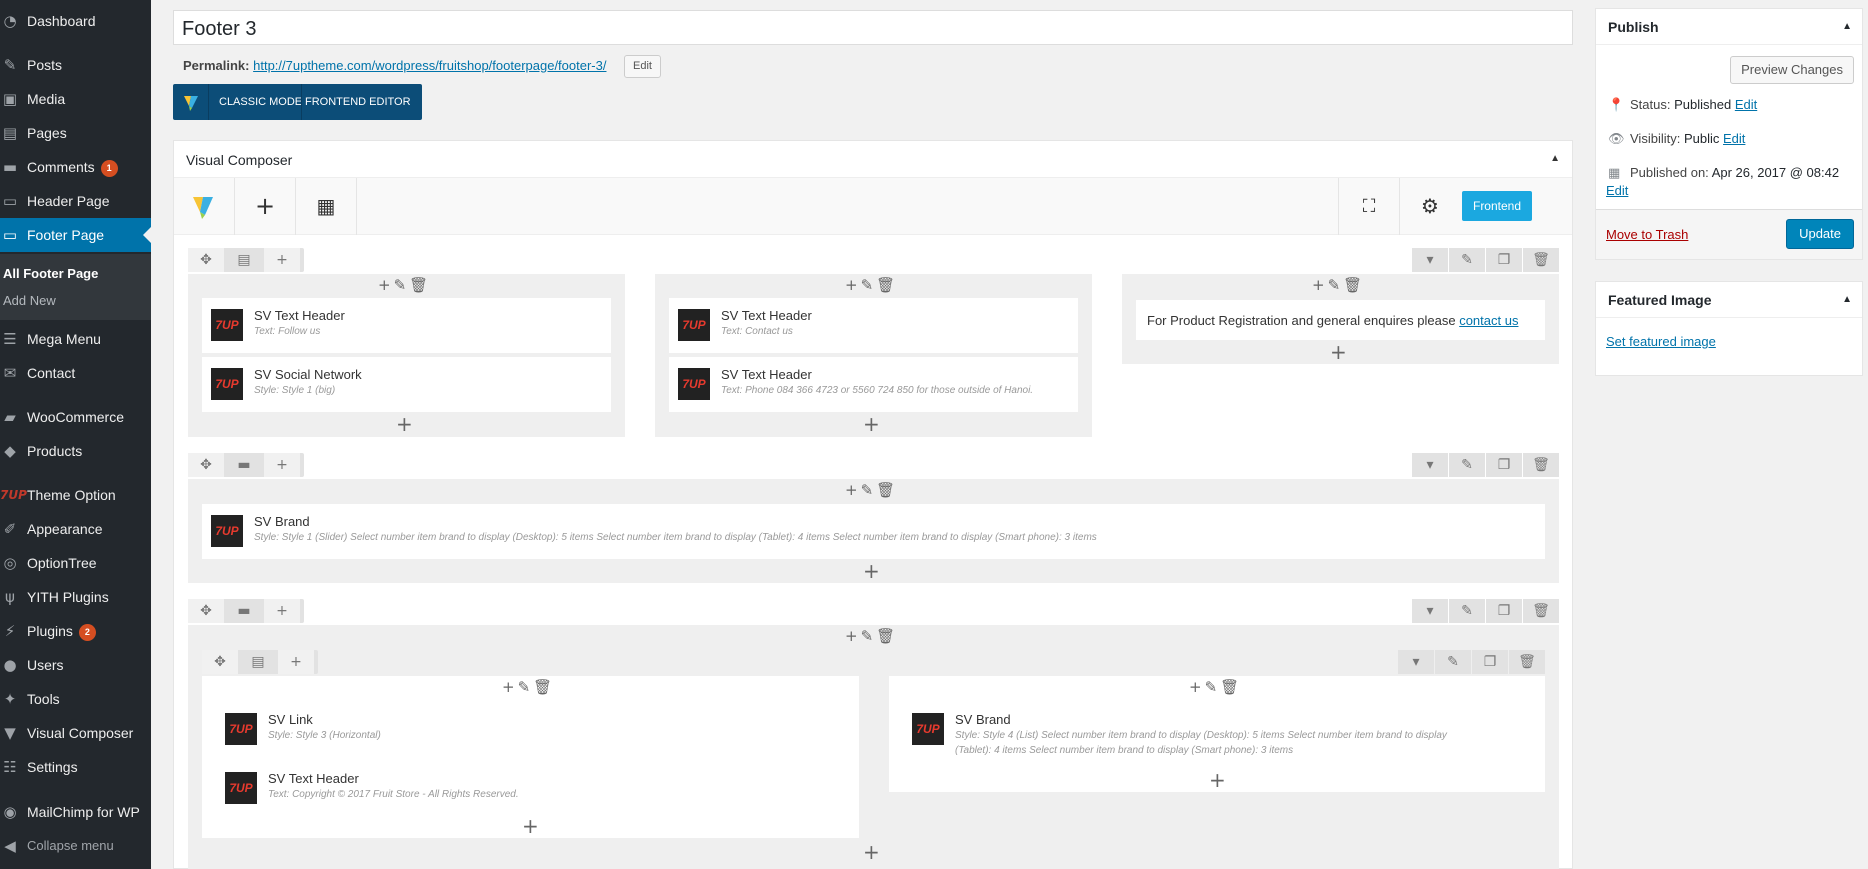  Describe the element at coordinates (75, 133) in the screenshot. I see `sidebar-item-pages: ▤ Pages` at that location.